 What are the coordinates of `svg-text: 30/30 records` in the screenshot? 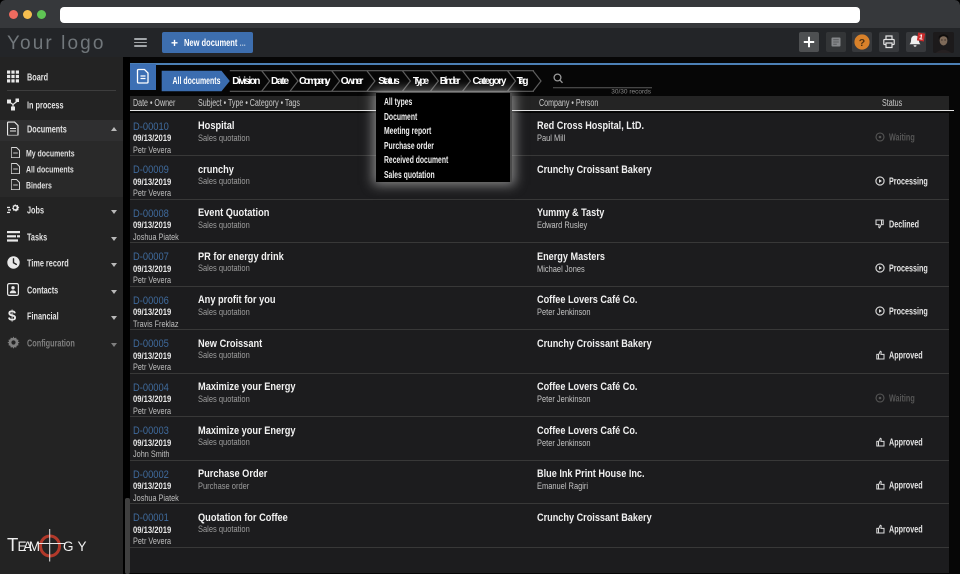 It's located at (631, 92).